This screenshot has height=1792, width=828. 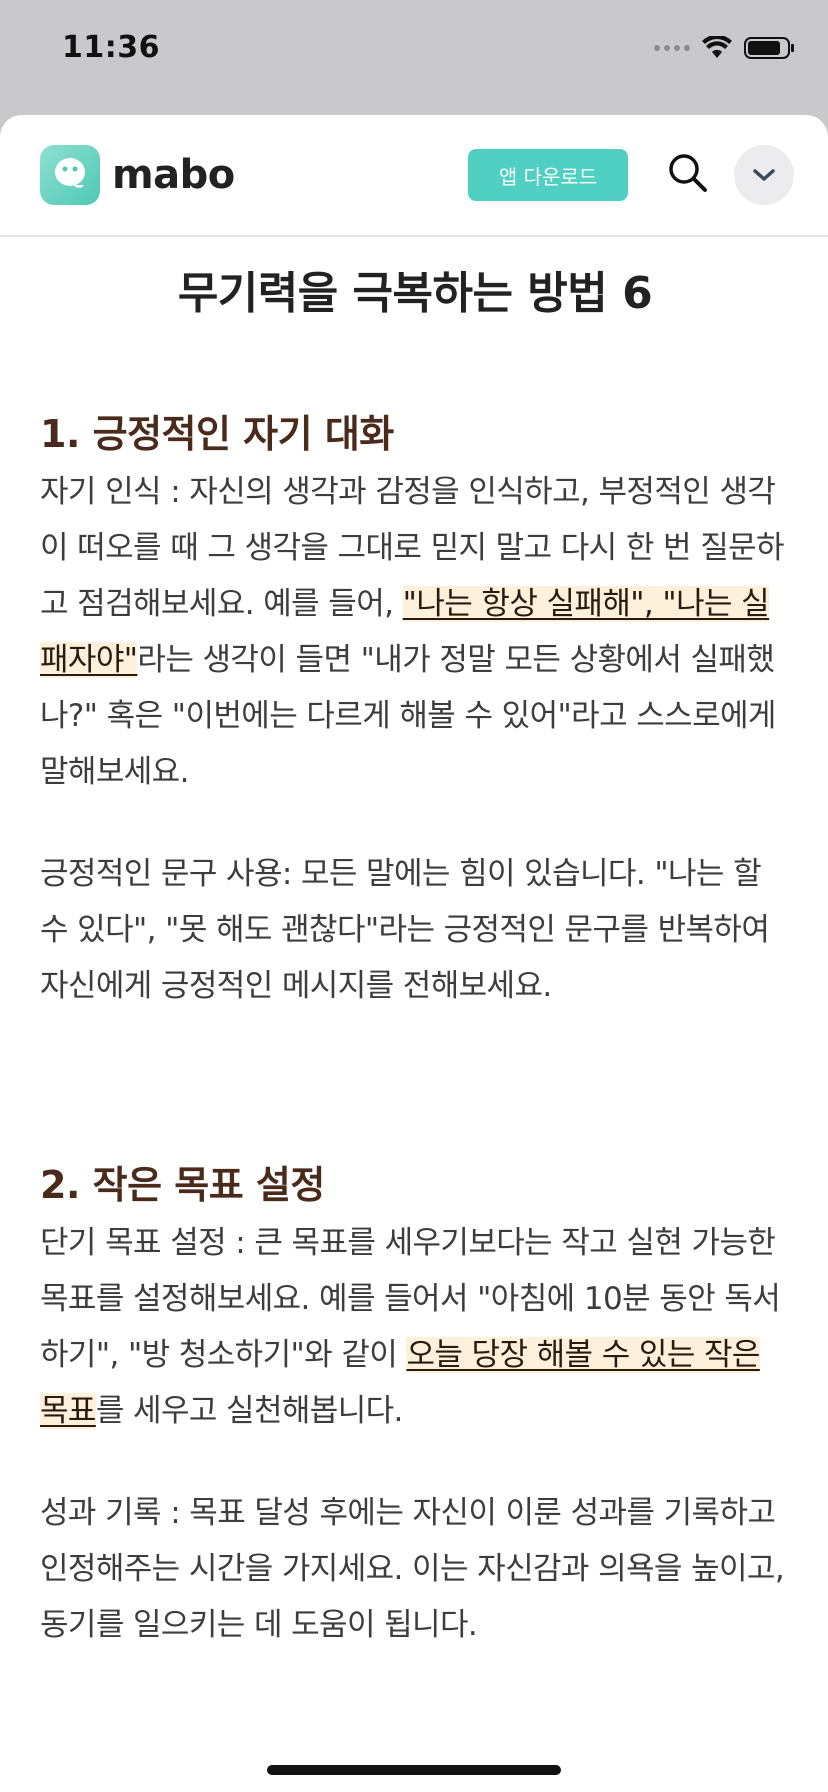 I want to click on home-indicator, so click(x=414, y=1770).